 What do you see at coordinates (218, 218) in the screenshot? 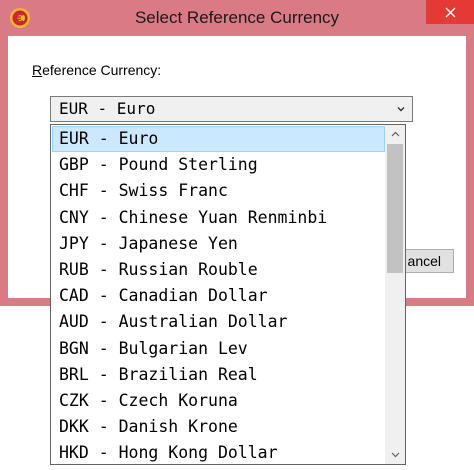
I see `currency-option: CNY - Chinese Yuan Renminbi` at bounding box center [218, 218].